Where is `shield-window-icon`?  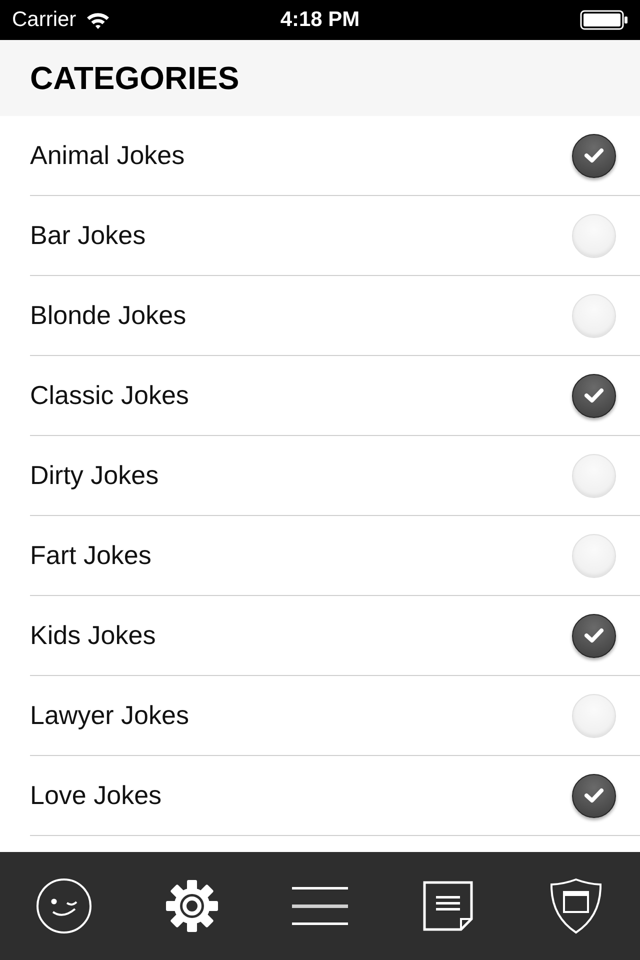
shield-window-icon is located at coordinates (576, 906).